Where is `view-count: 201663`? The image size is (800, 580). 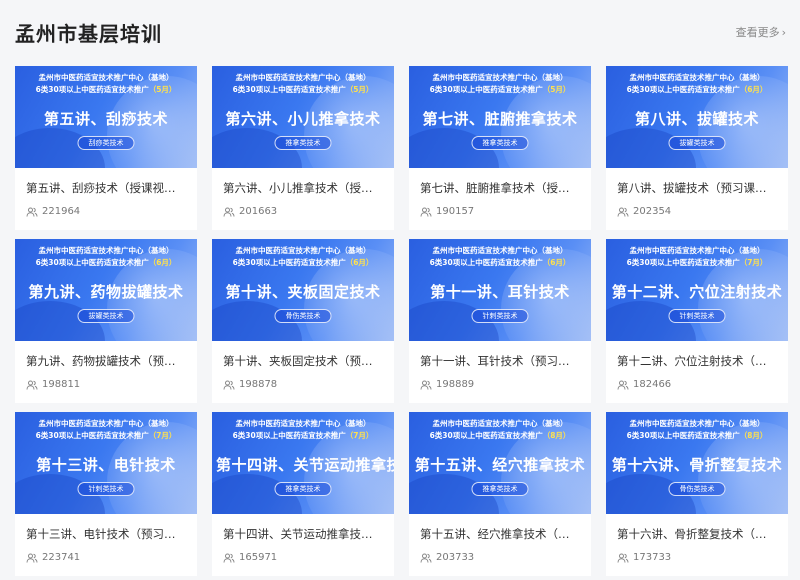
view-count: 201663 is located at coordinates (303, 207).